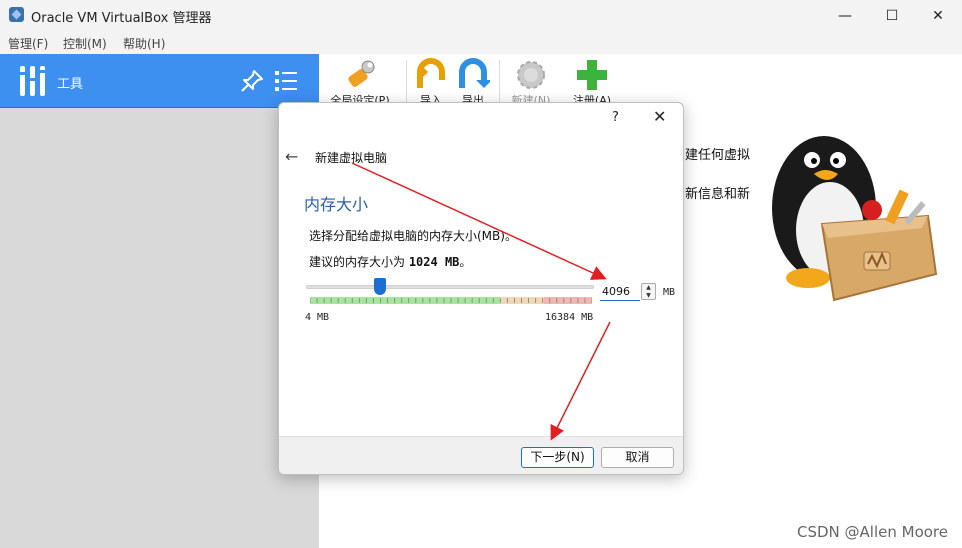  What do you see at coordinates (648, 287) in the screenshot?
I see `spin-up-icon: ▲` at bounding box center [648, 287].